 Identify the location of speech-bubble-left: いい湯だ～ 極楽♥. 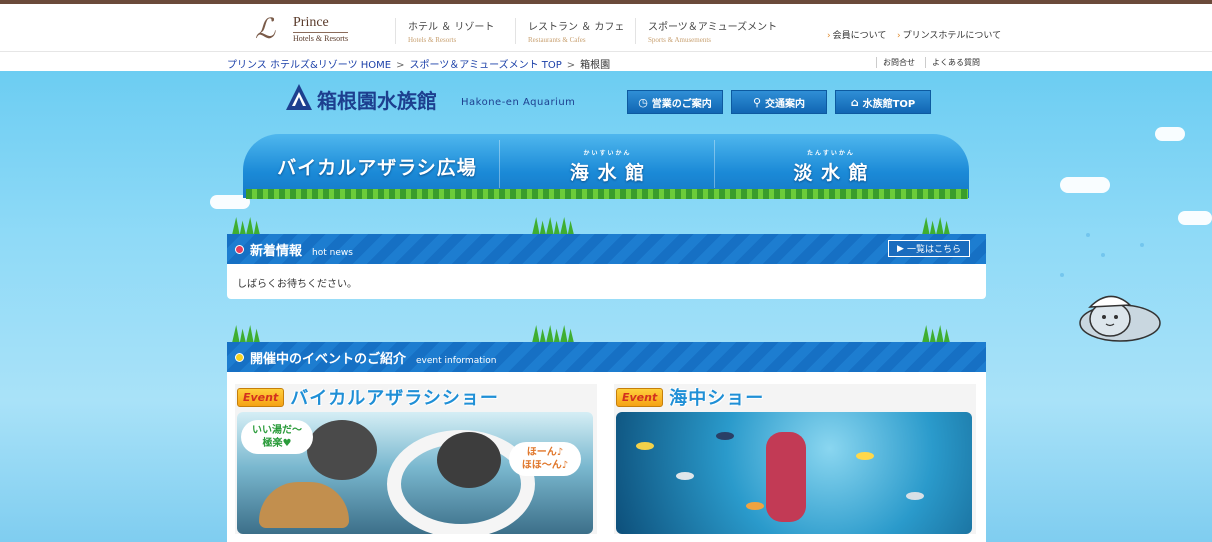
(277, 437).